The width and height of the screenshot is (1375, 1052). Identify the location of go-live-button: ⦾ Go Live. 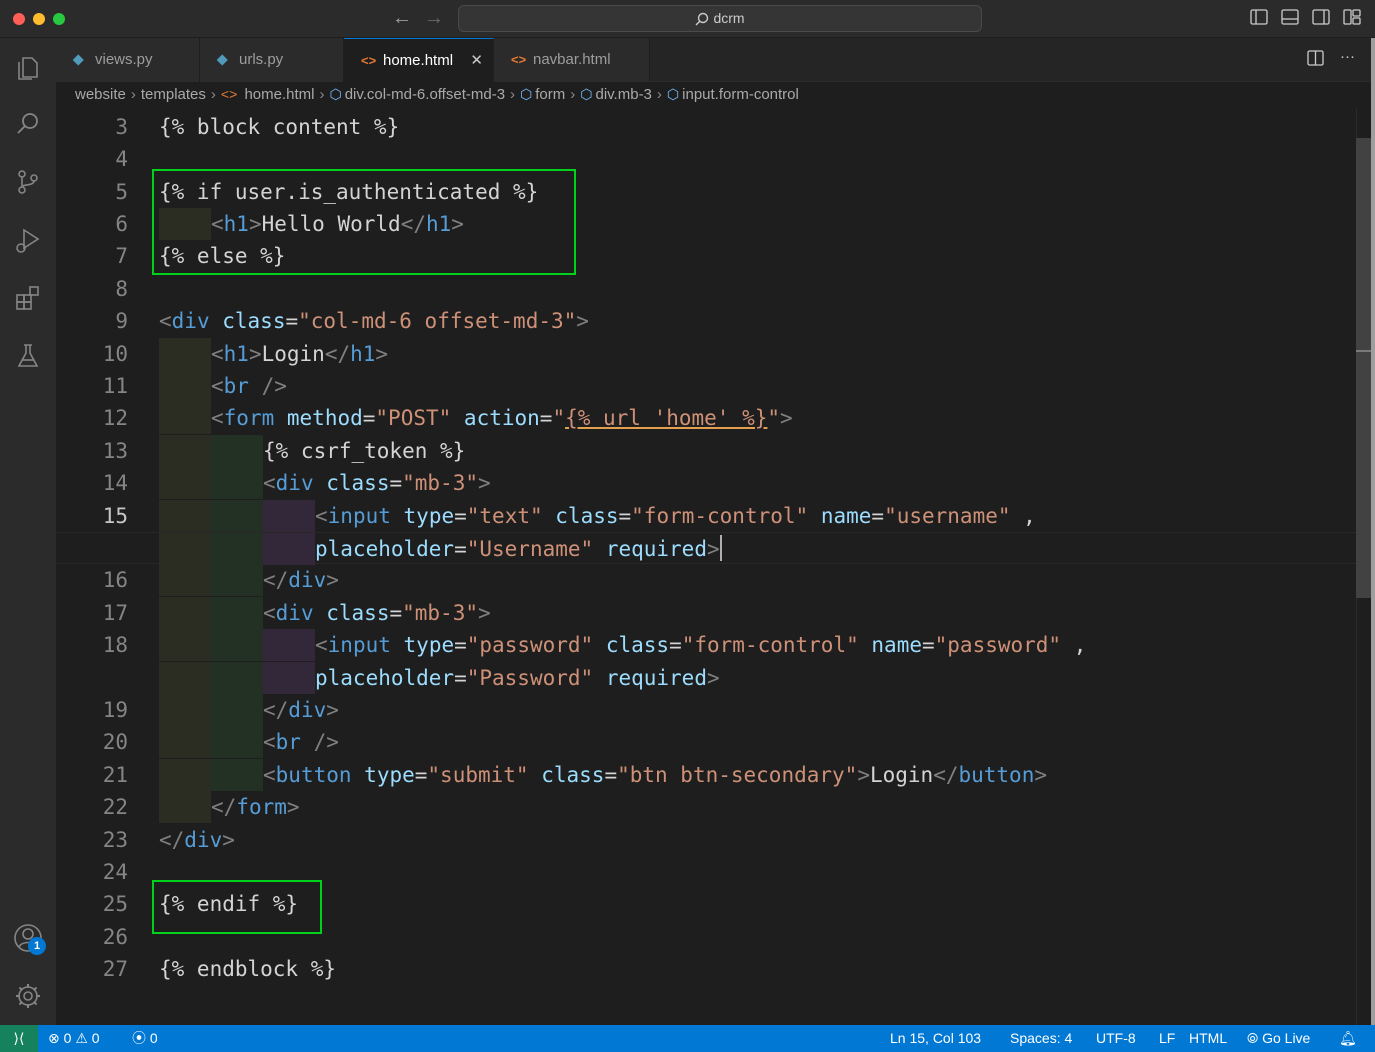
(1278, 1038).